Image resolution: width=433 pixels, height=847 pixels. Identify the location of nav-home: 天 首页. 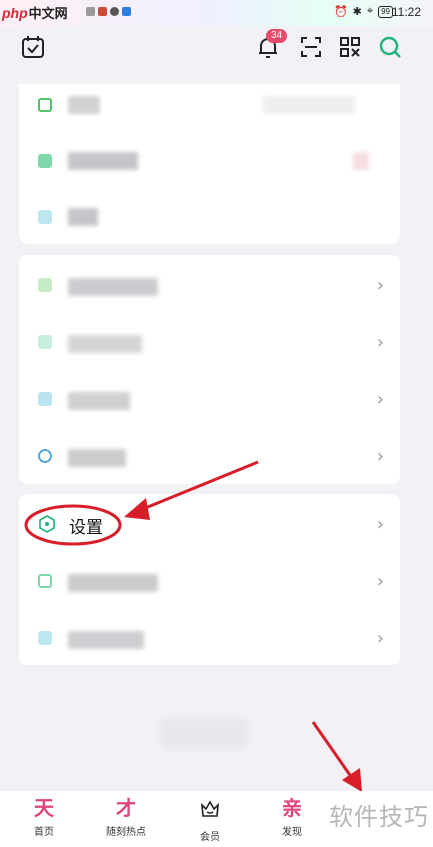
(44, 819).